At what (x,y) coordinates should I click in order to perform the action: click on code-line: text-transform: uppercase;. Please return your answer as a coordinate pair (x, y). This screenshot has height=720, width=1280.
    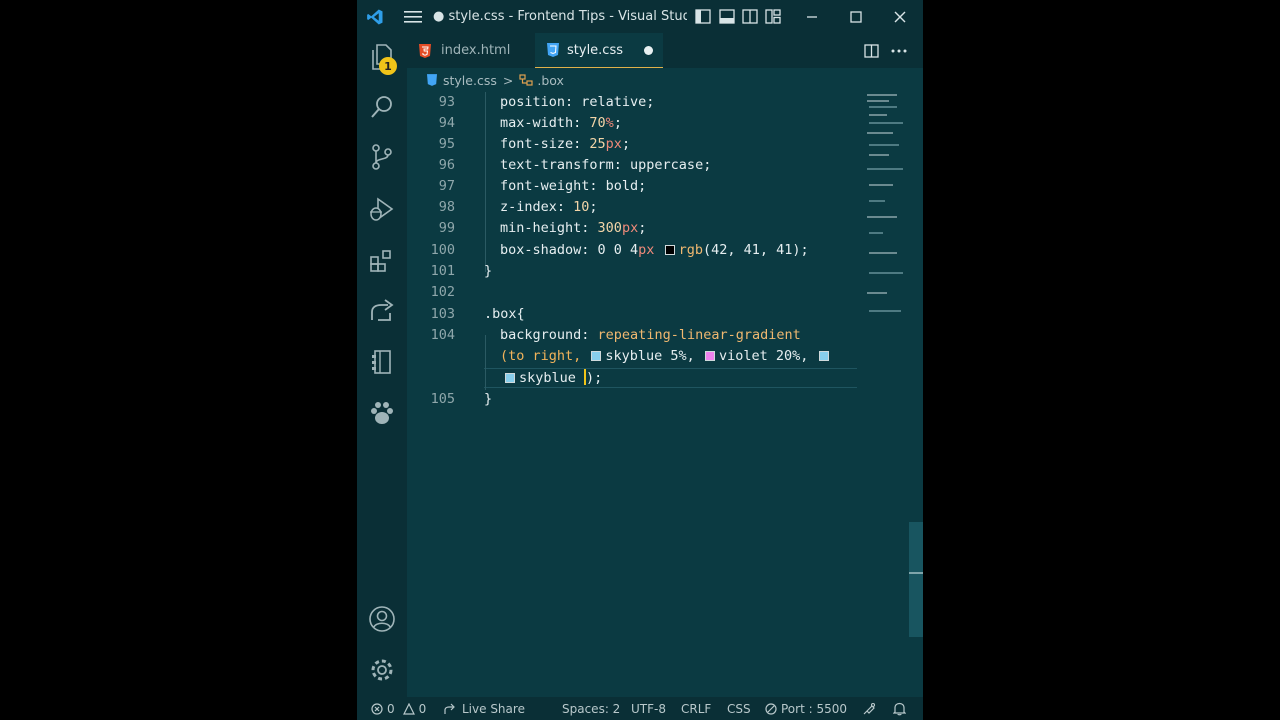
    Looking at the image, I should click on (606, 165).